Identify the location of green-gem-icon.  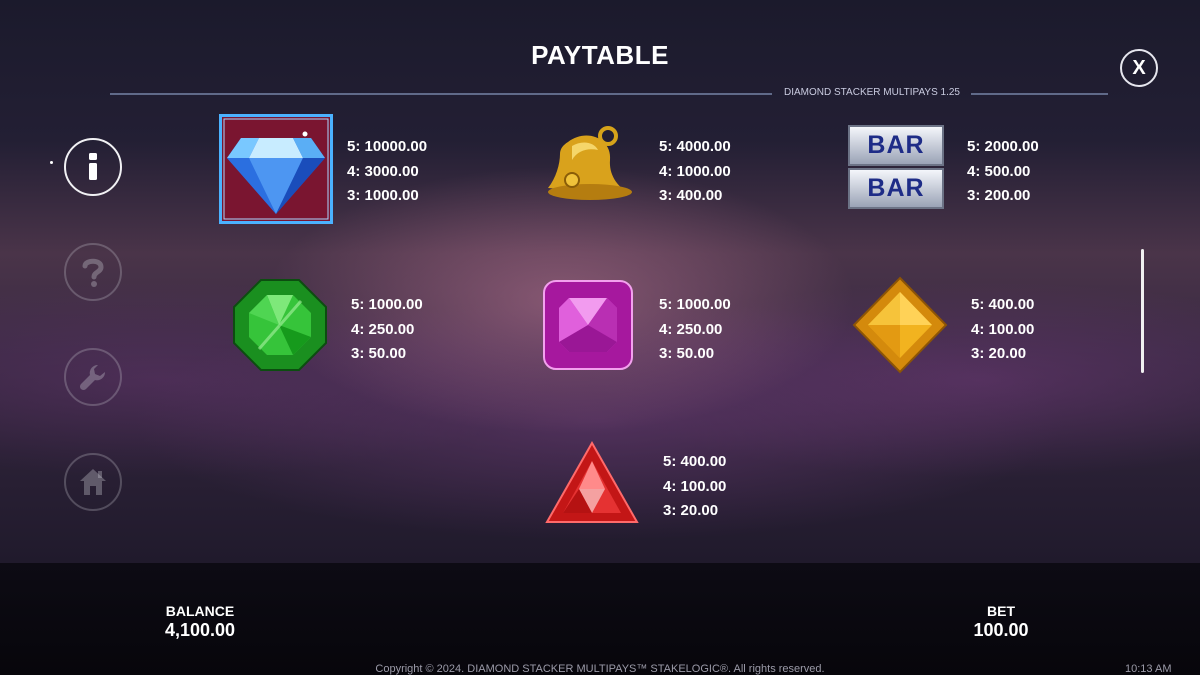
(280, 325).